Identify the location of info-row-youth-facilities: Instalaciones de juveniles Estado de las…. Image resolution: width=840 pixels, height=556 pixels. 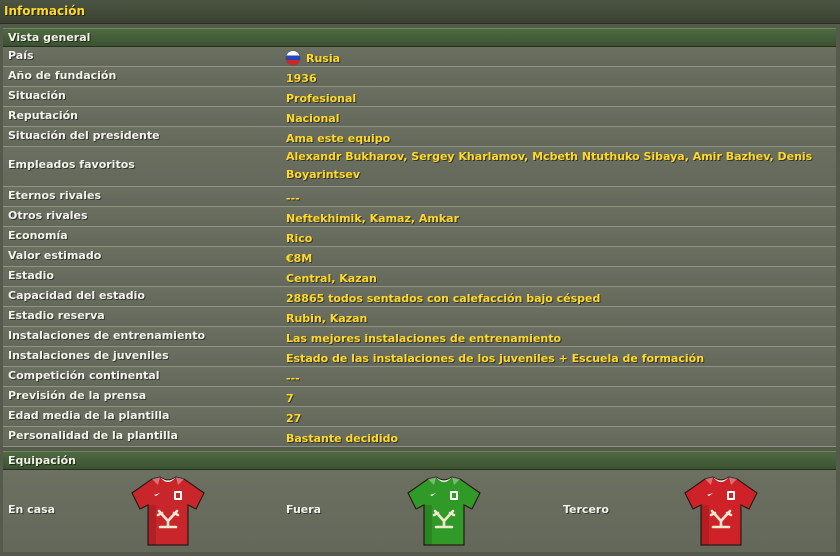
(419, 357).